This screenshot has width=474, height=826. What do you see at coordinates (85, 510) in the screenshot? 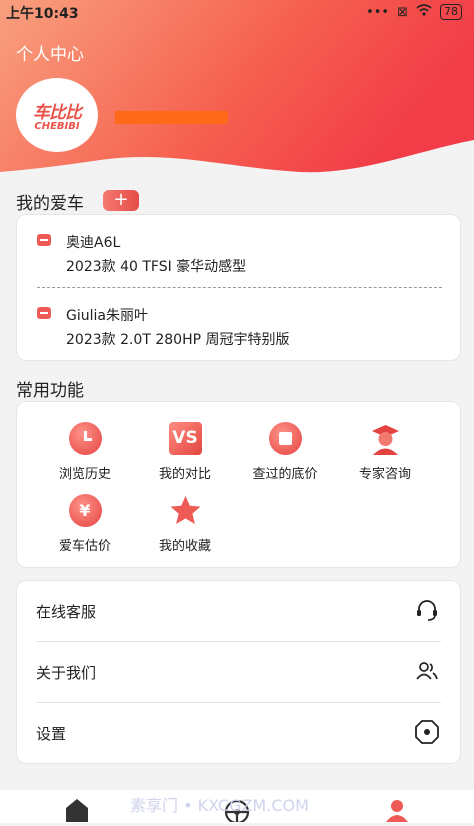
I see `yen-icon: ¥` at bounding box center [85, 510].